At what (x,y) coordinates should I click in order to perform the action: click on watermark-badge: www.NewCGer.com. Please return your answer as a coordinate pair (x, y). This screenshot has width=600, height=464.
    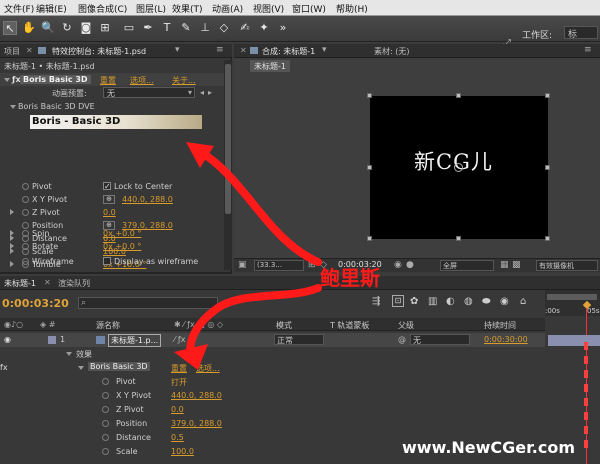
    Looking at the image, I should click on (495, 448).